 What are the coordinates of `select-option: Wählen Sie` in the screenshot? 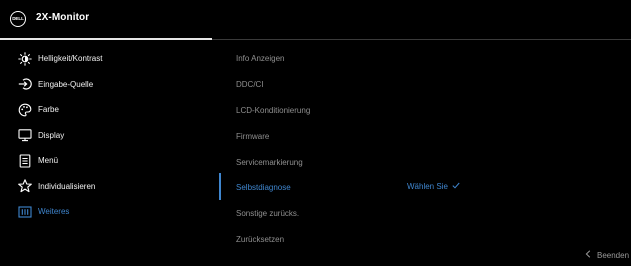 It's located at (433, 186).